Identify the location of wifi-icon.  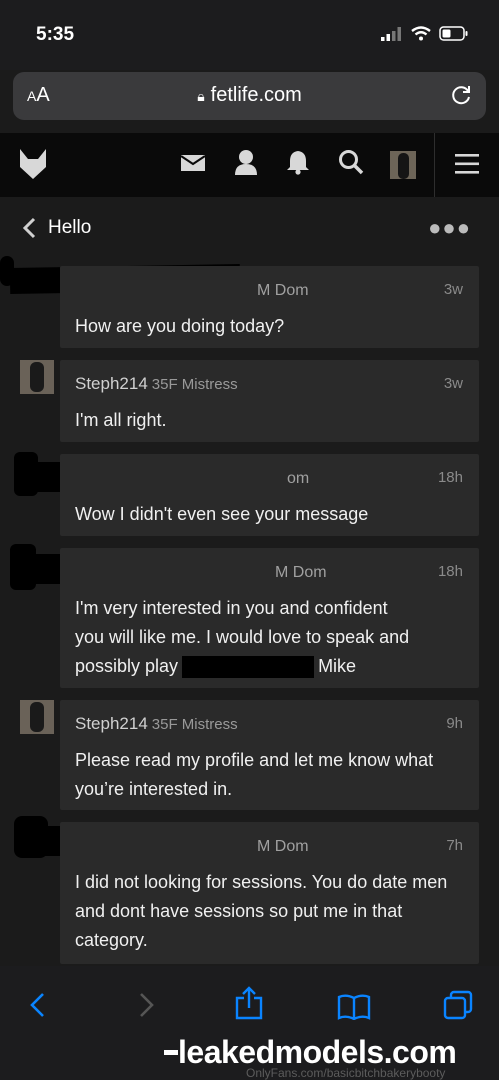
(421, 33).